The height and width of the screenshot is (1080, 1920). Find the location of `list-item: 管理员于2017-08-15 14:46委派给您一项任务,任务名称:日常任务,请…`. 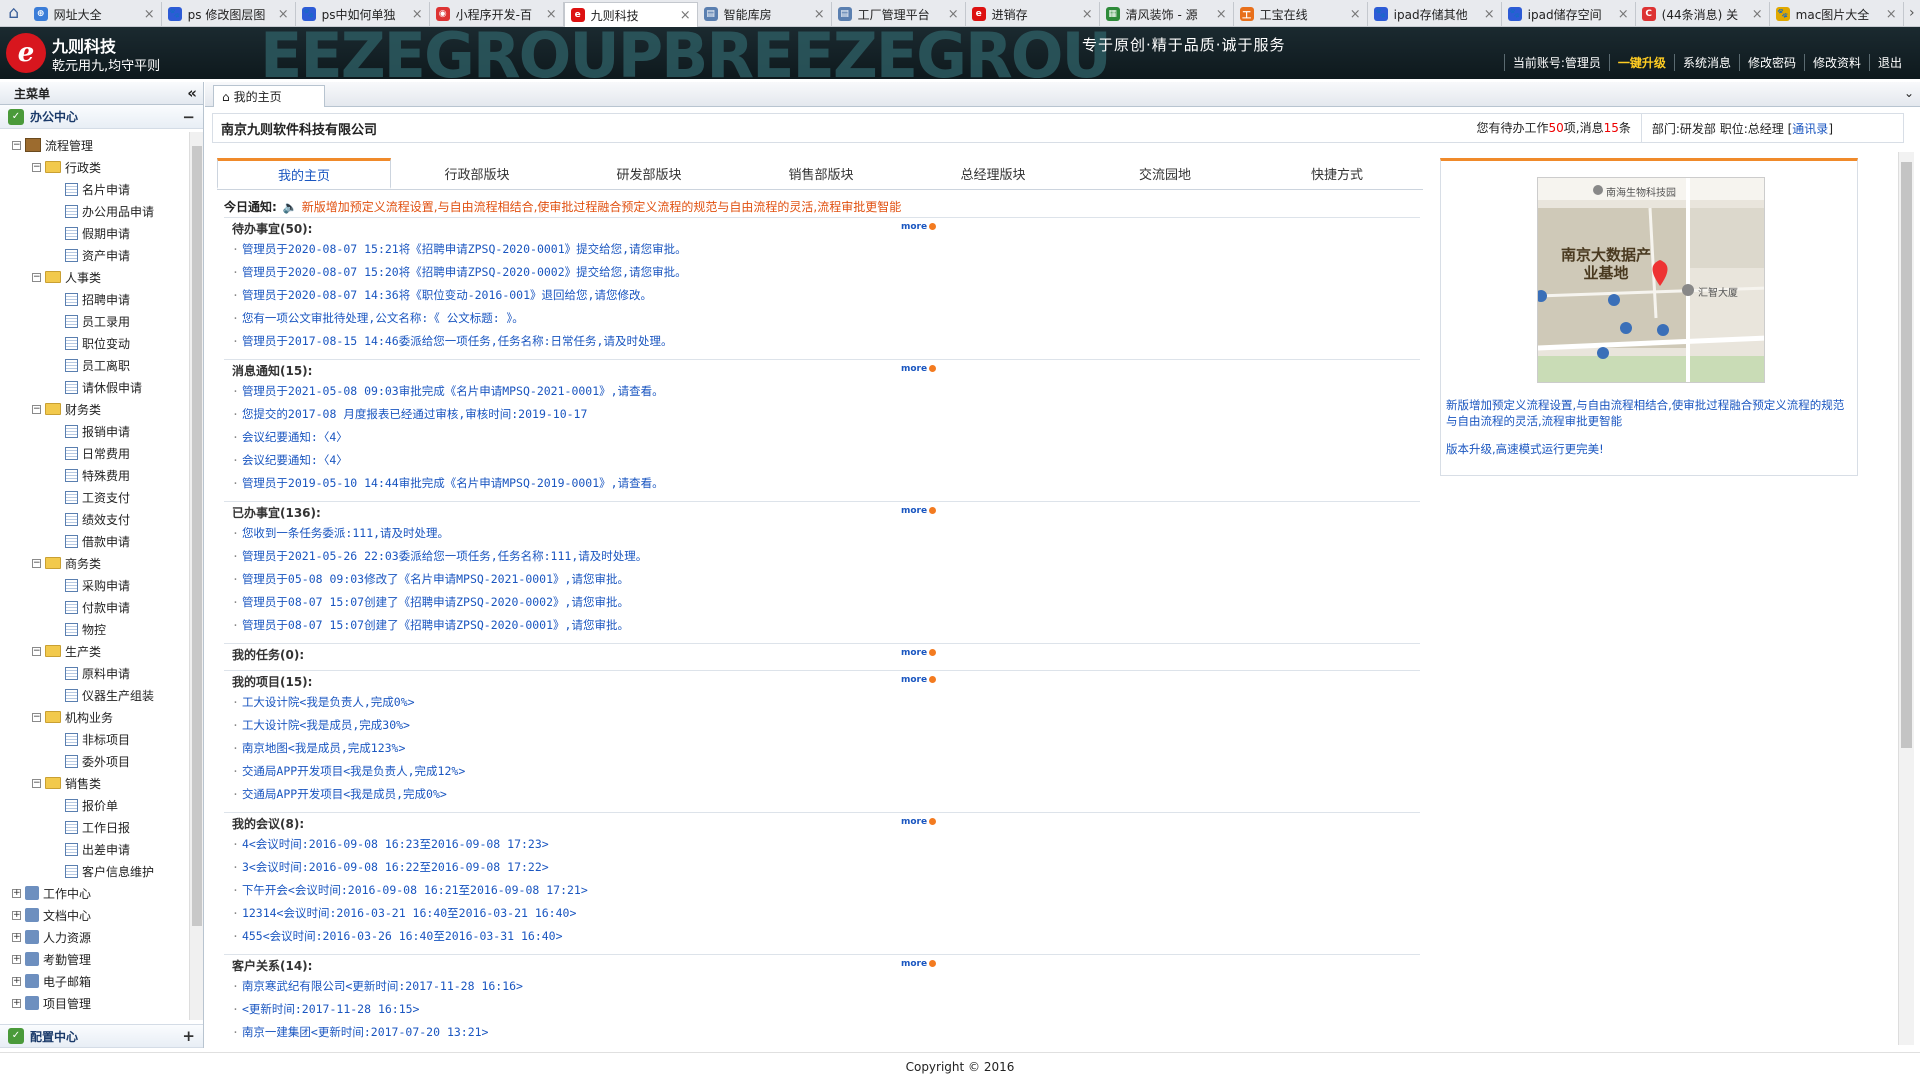

list-item: 管理员于2017-08-15 14:46委派给您一项任务,任务名称:日常任务,请… is located at coordinates (826, 341).